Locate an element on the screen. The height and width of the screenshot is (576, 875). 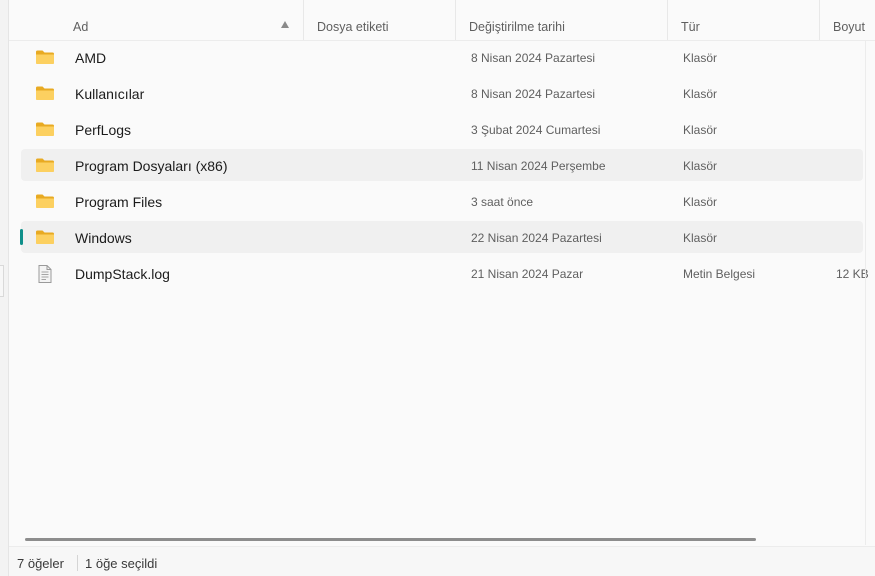
pane-resize-handle is located at coordinates (2, 281).